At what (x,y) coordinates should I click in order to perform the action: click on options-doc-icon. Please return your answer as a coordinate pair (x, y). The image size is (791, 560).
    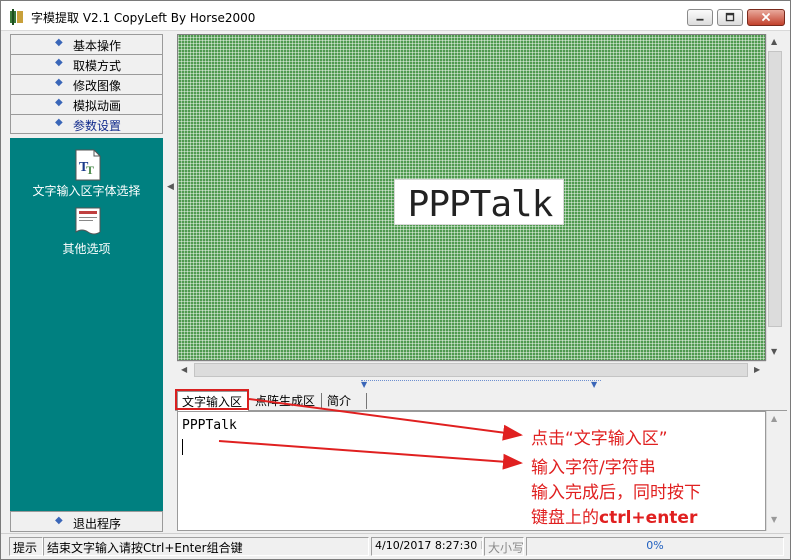
    Looking at the image, I should click on (88, 221).